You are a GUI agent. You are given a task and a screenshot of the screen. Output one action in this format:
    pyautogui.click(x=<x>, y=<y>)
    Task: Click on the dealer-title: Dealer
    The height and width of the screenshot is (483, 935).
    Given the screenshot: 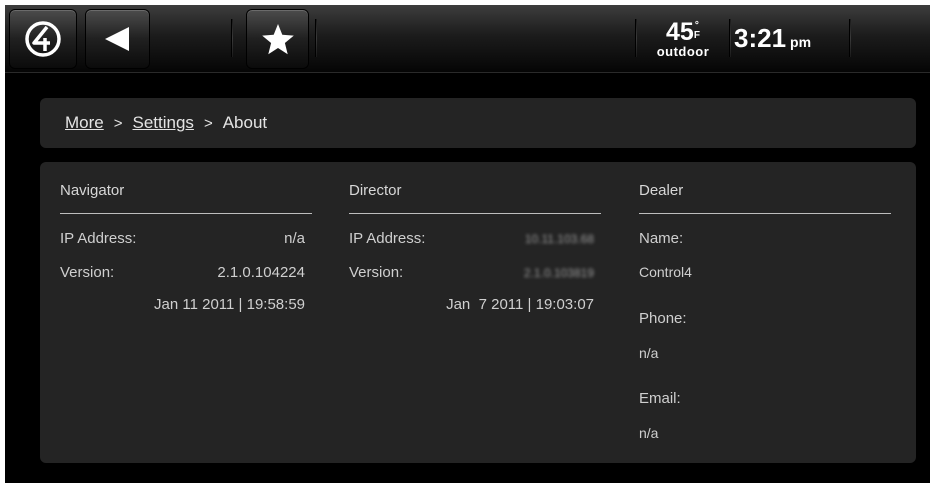 What is the action you would take?
    pyautogui.click(x=765, y=198)
    